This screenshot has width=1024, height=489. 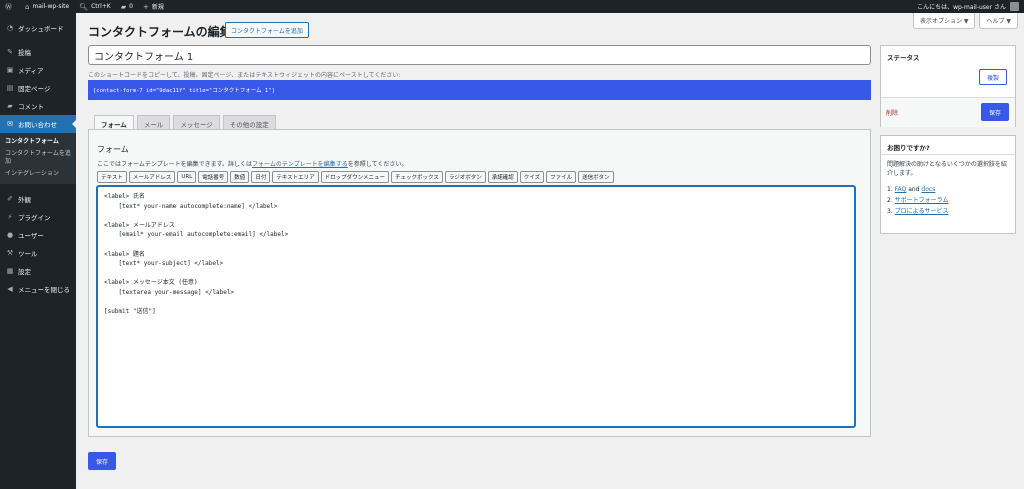 What do you see at coordinates (153, 122) in the screenshot?
I see `tab-mail: メール` at bounding box center [153, 122].